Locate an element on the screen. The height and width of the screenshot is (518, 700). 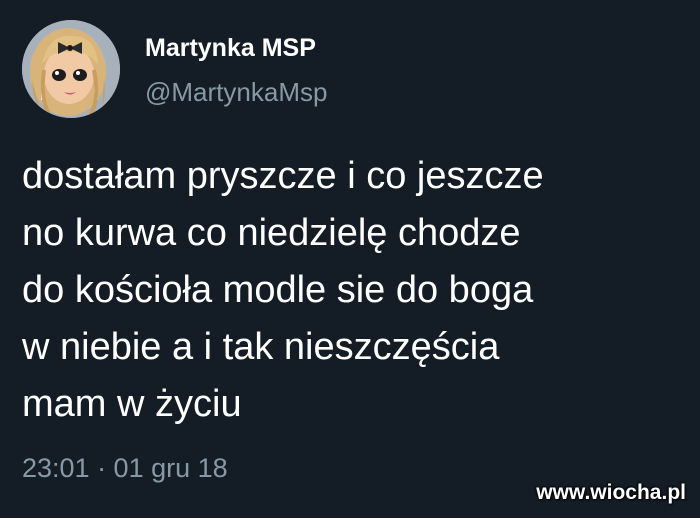
tweet-text-line: no kurwa co niedzielę chodze is located at coordinates (271, 233).